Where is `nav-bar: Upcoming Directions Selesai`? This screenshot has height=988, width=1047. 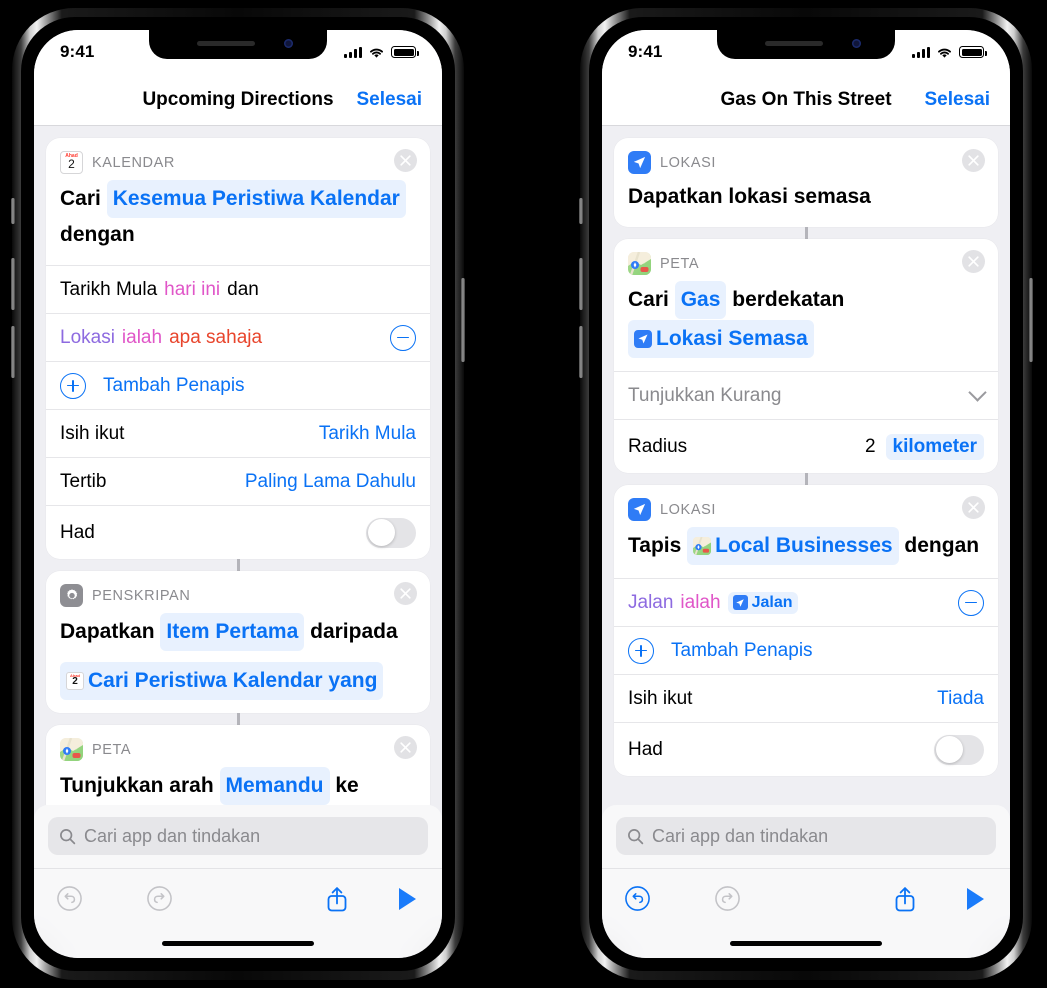
nav-bar: Upcoming Directions Selesai is located at coordinates (238, 100).